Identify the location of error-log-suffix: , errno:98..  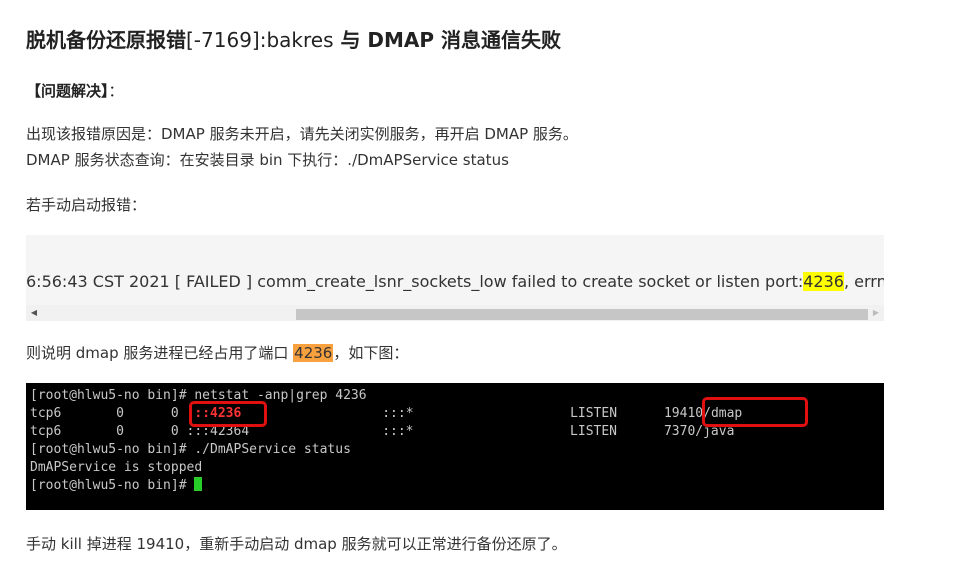
(863, 281).